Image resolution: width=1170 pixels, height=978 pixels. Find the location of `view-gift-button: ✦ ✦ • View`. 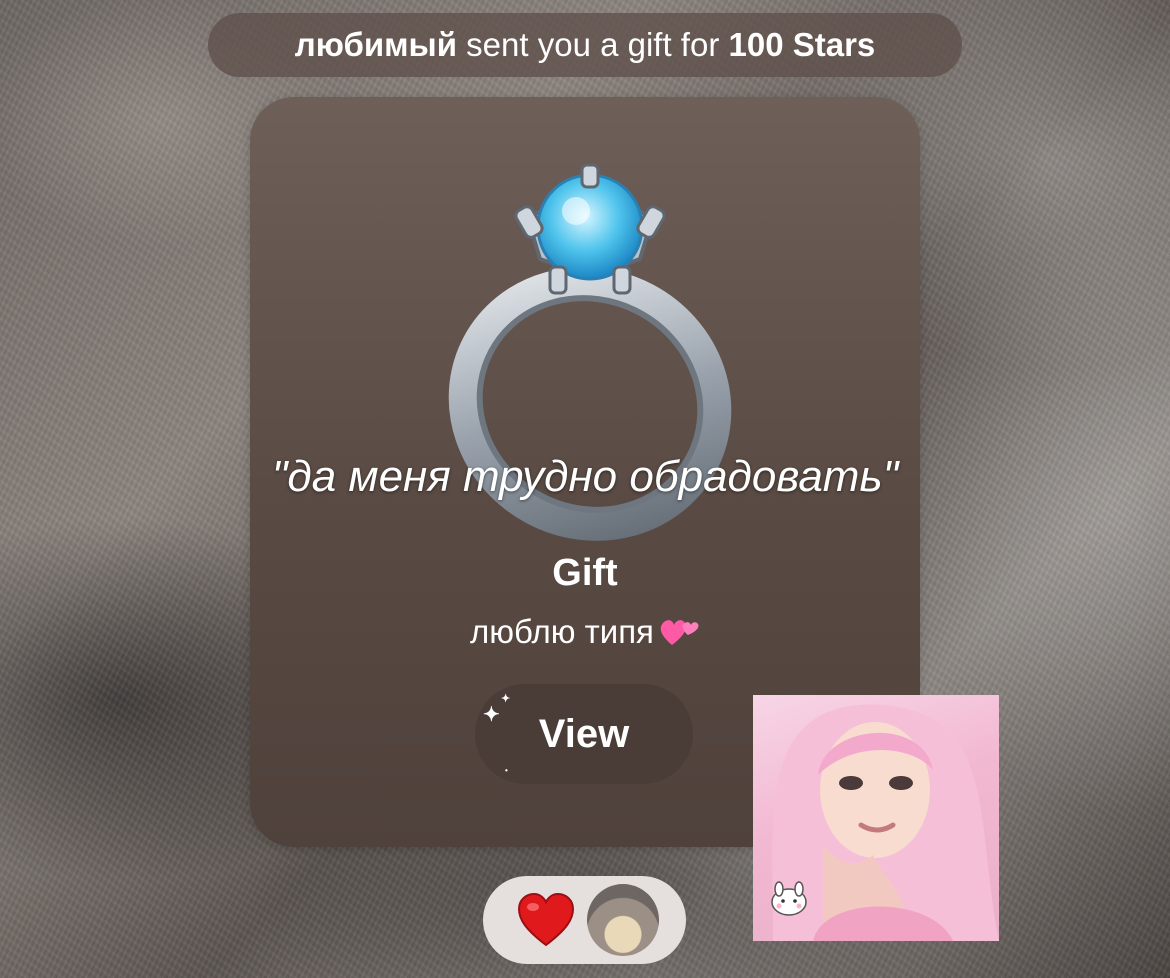

view-gift-button: ✦ ✦ • View is located at coordinates (584, 734).